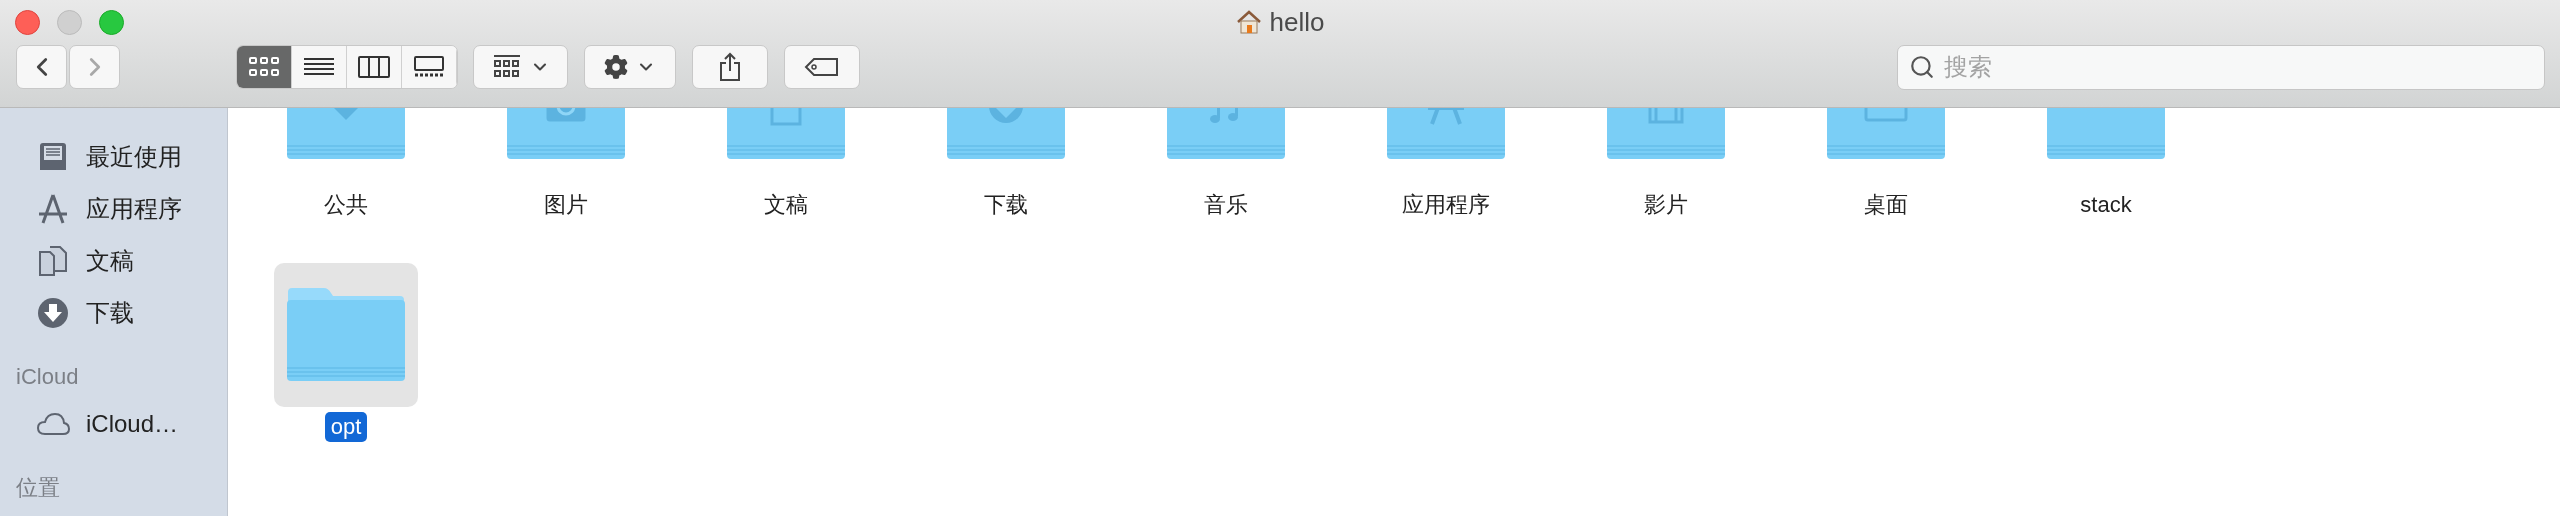 The image size is (2560, 516). Describe the element at coordinates (38, 487) in the screenshot. I see `sidebar-header: 位置` at that location.